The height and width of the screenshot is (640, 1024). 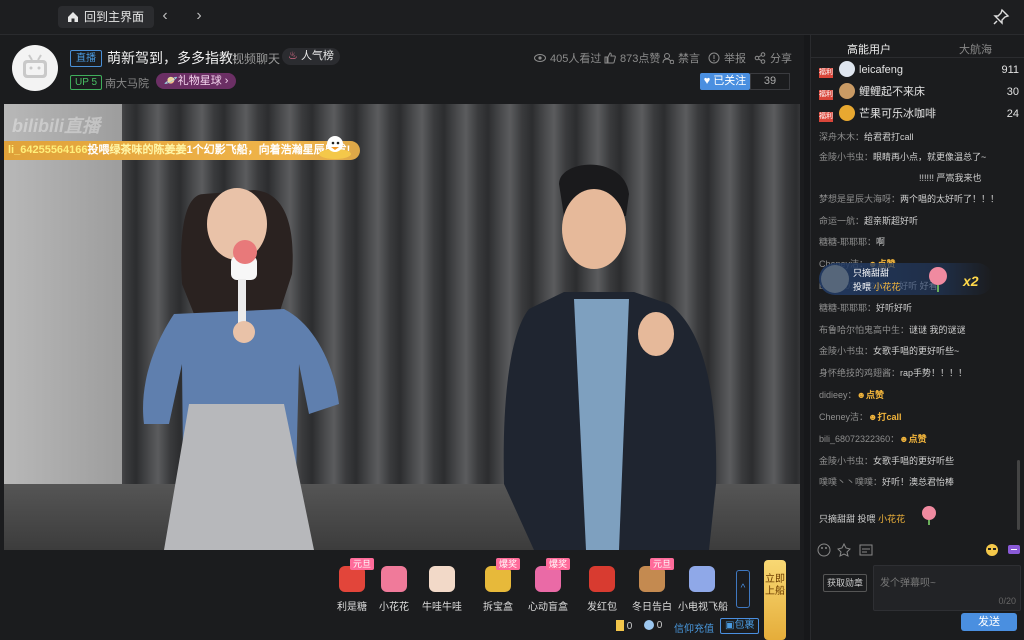 What do you see at coordinates (859, 373) in the screenshot?
I see `chat-user: 身怀绝技的鸡翅酱：` at bounding box center [859, 373].